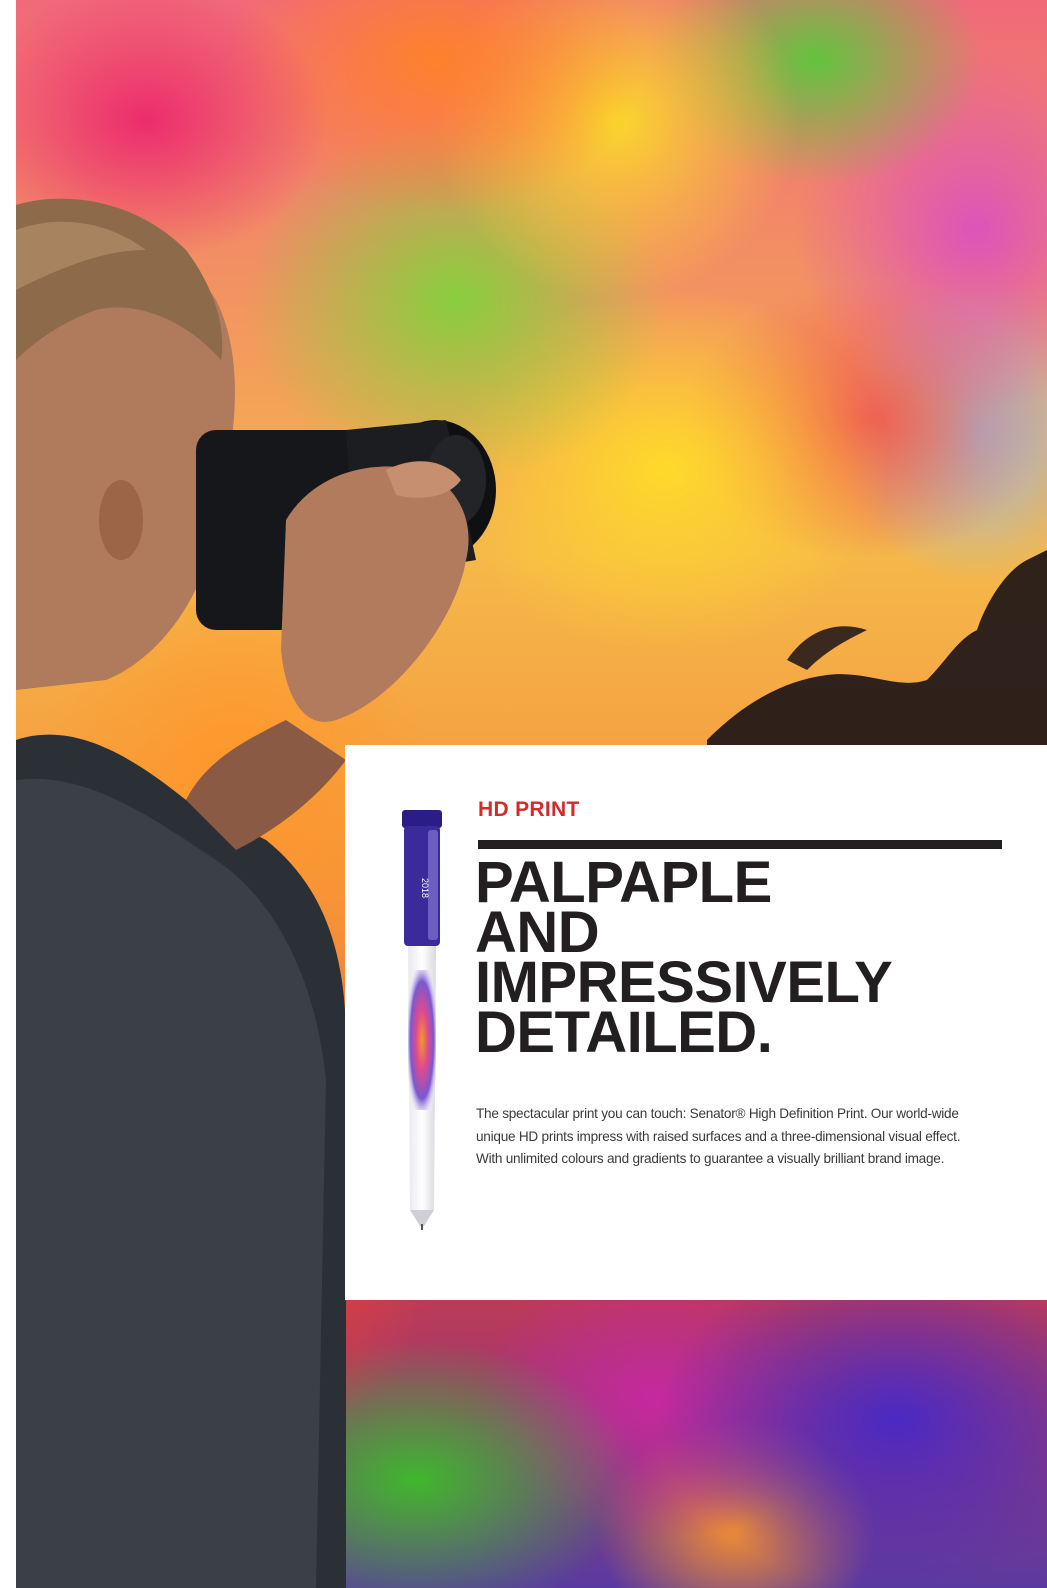 The width and height of the screenshot is (1047, 1588). What do you see at coordinates (745, 959) in the screenshot?
I see `headline: PALPAPLE AND IMPRESSIVELY DETAILED.` at bounding box center [745, 959].